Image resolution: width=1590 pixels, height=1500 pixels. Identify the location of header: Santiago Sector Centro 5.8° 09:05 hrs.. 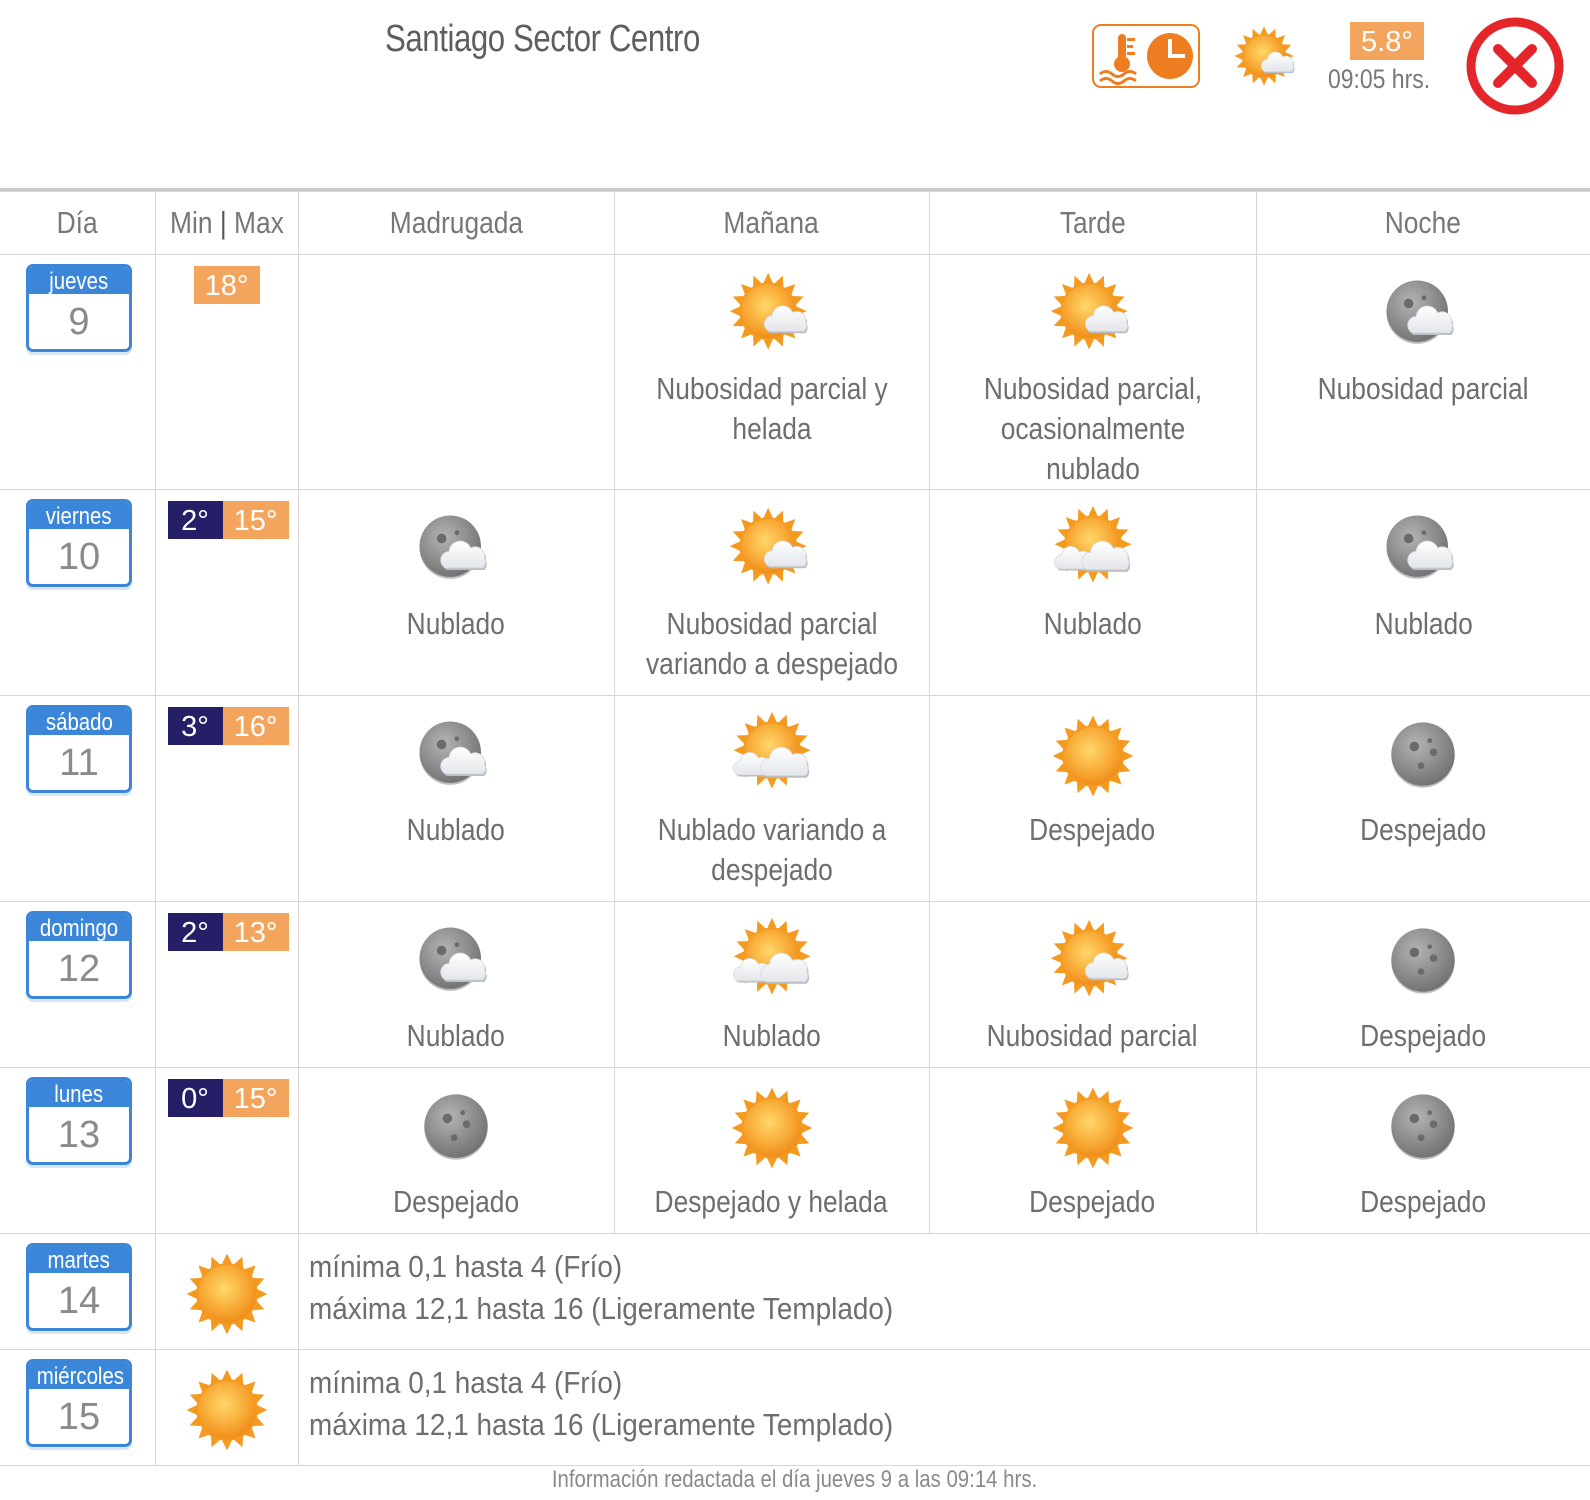
(795, 95).